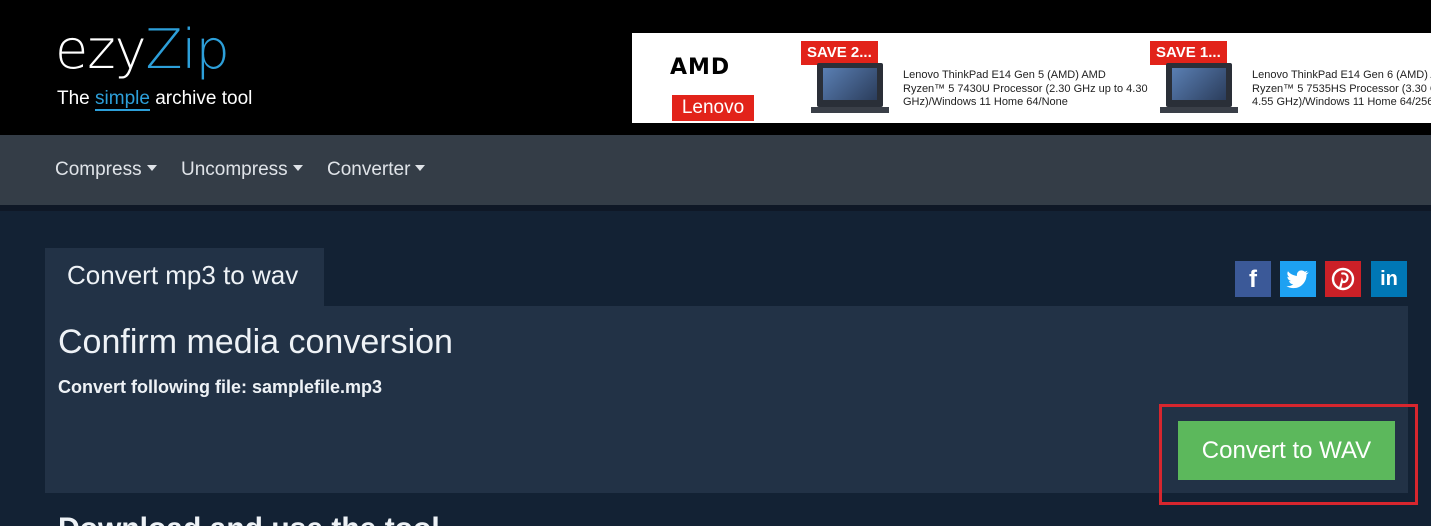 Image resolution: width=1431 pixels, height=526 pixels. What do you see at coordinates (234, 169) in the screenshot?
I see `nav-uncompress-label: Uncompress` at bounding box center [234, 169].